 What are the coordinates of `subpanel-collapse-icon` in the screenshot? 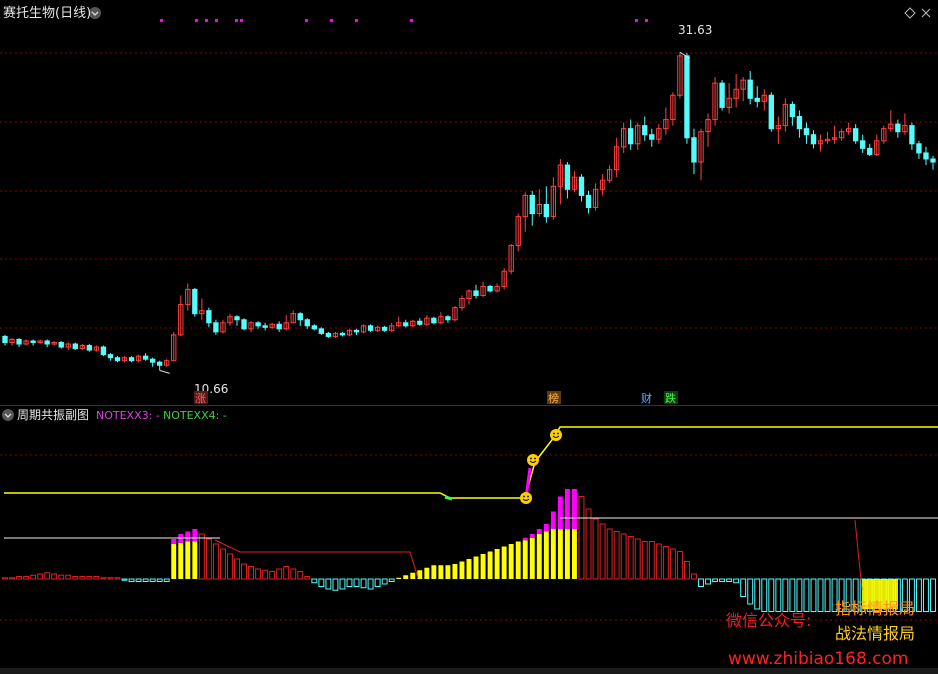 It's located at (8, 415).